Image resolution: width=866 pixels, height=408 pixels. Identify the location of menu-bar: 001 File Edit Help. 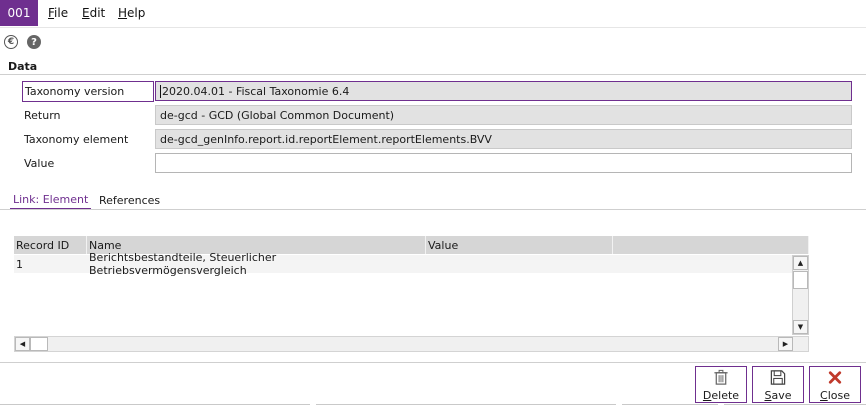
(433, 13).